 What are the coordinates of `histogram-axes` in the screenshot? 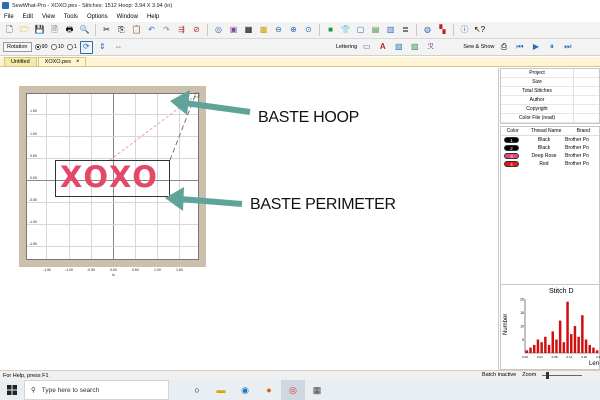 It's located at (561, 326).